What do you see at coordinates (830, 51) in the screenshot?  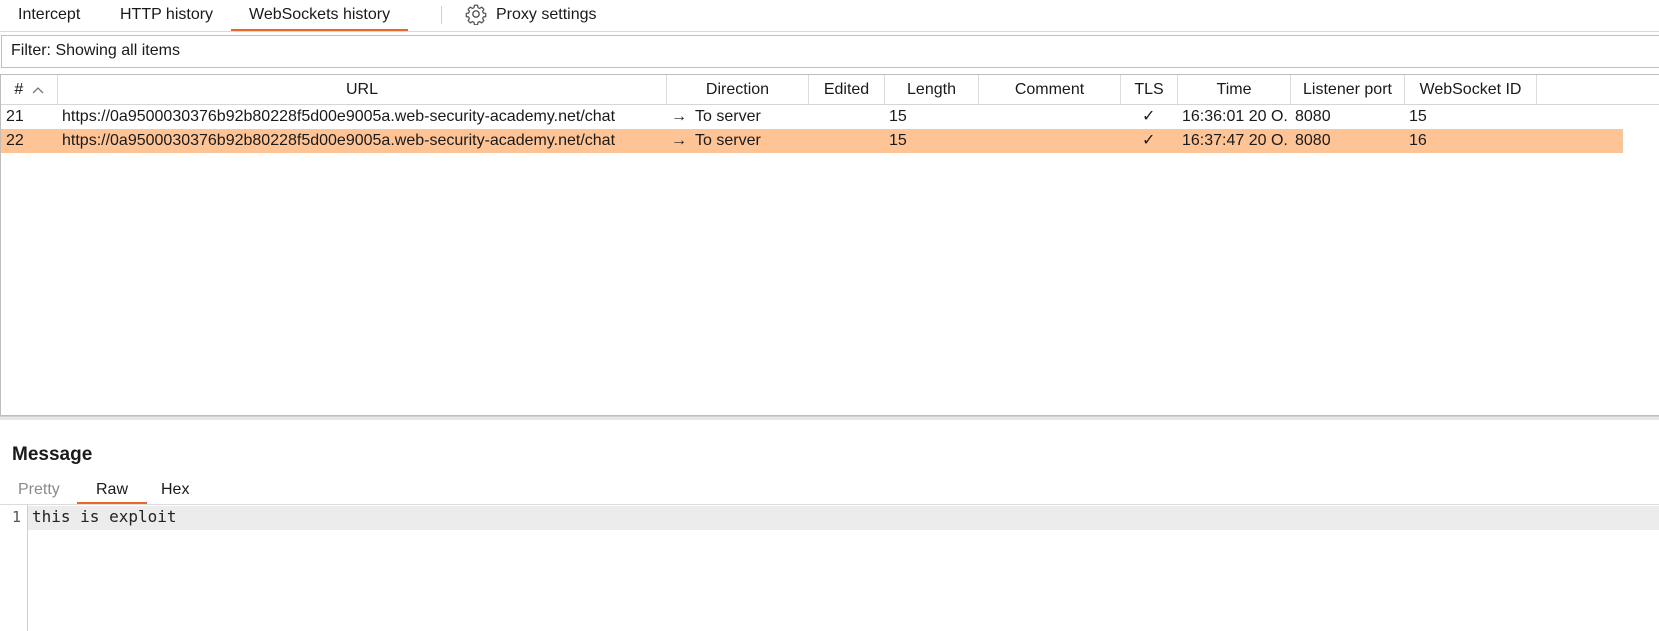 I see `filter-bar: Filter: Showing all items` at bounding box center [830, 51].